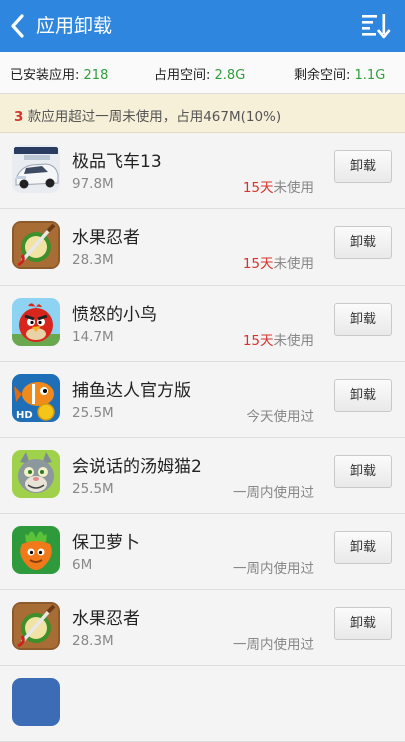  What do you see at coordinates (96, 75) in the screenshot?
I see `installed-value: 218` at bounding box center [96, 75].